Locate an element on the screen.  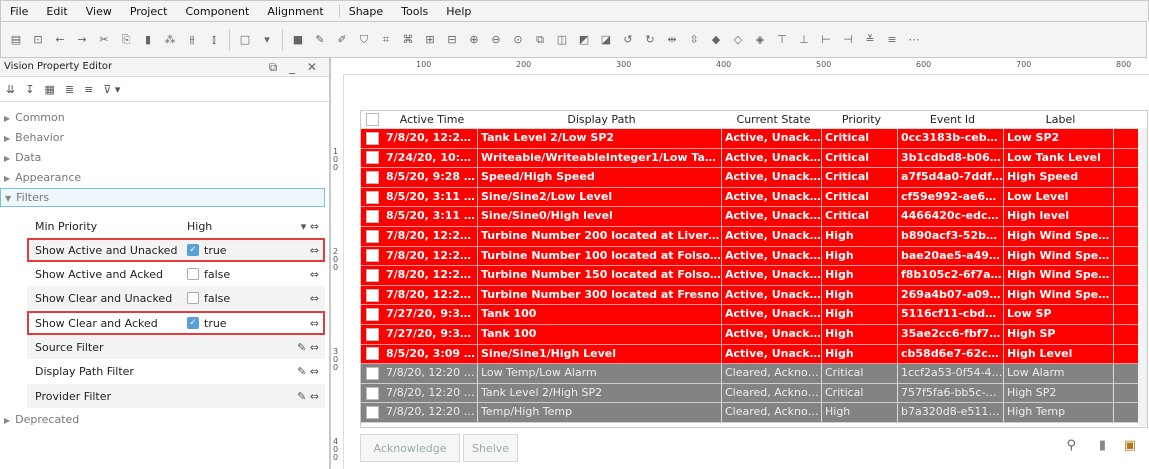
sort-categorized-icon: ⇊ is located at coordinates (10, 89).